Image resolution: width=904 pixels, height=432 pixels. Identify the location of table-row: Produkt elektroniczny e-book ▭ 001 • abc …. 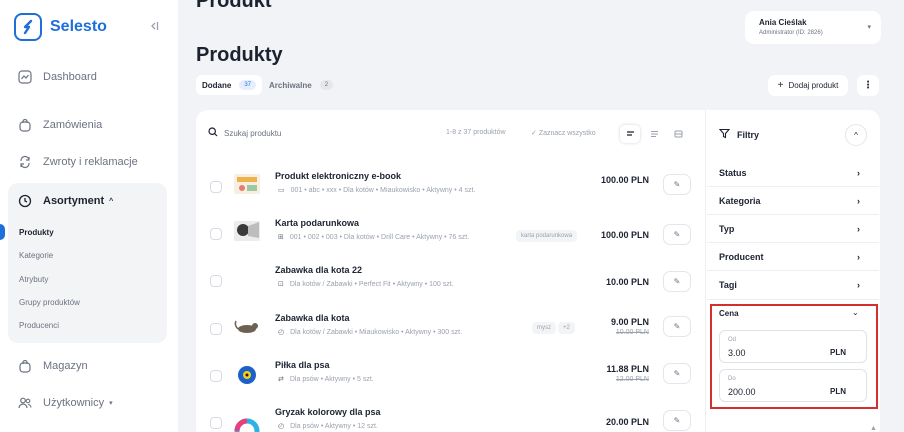
(450, 186).